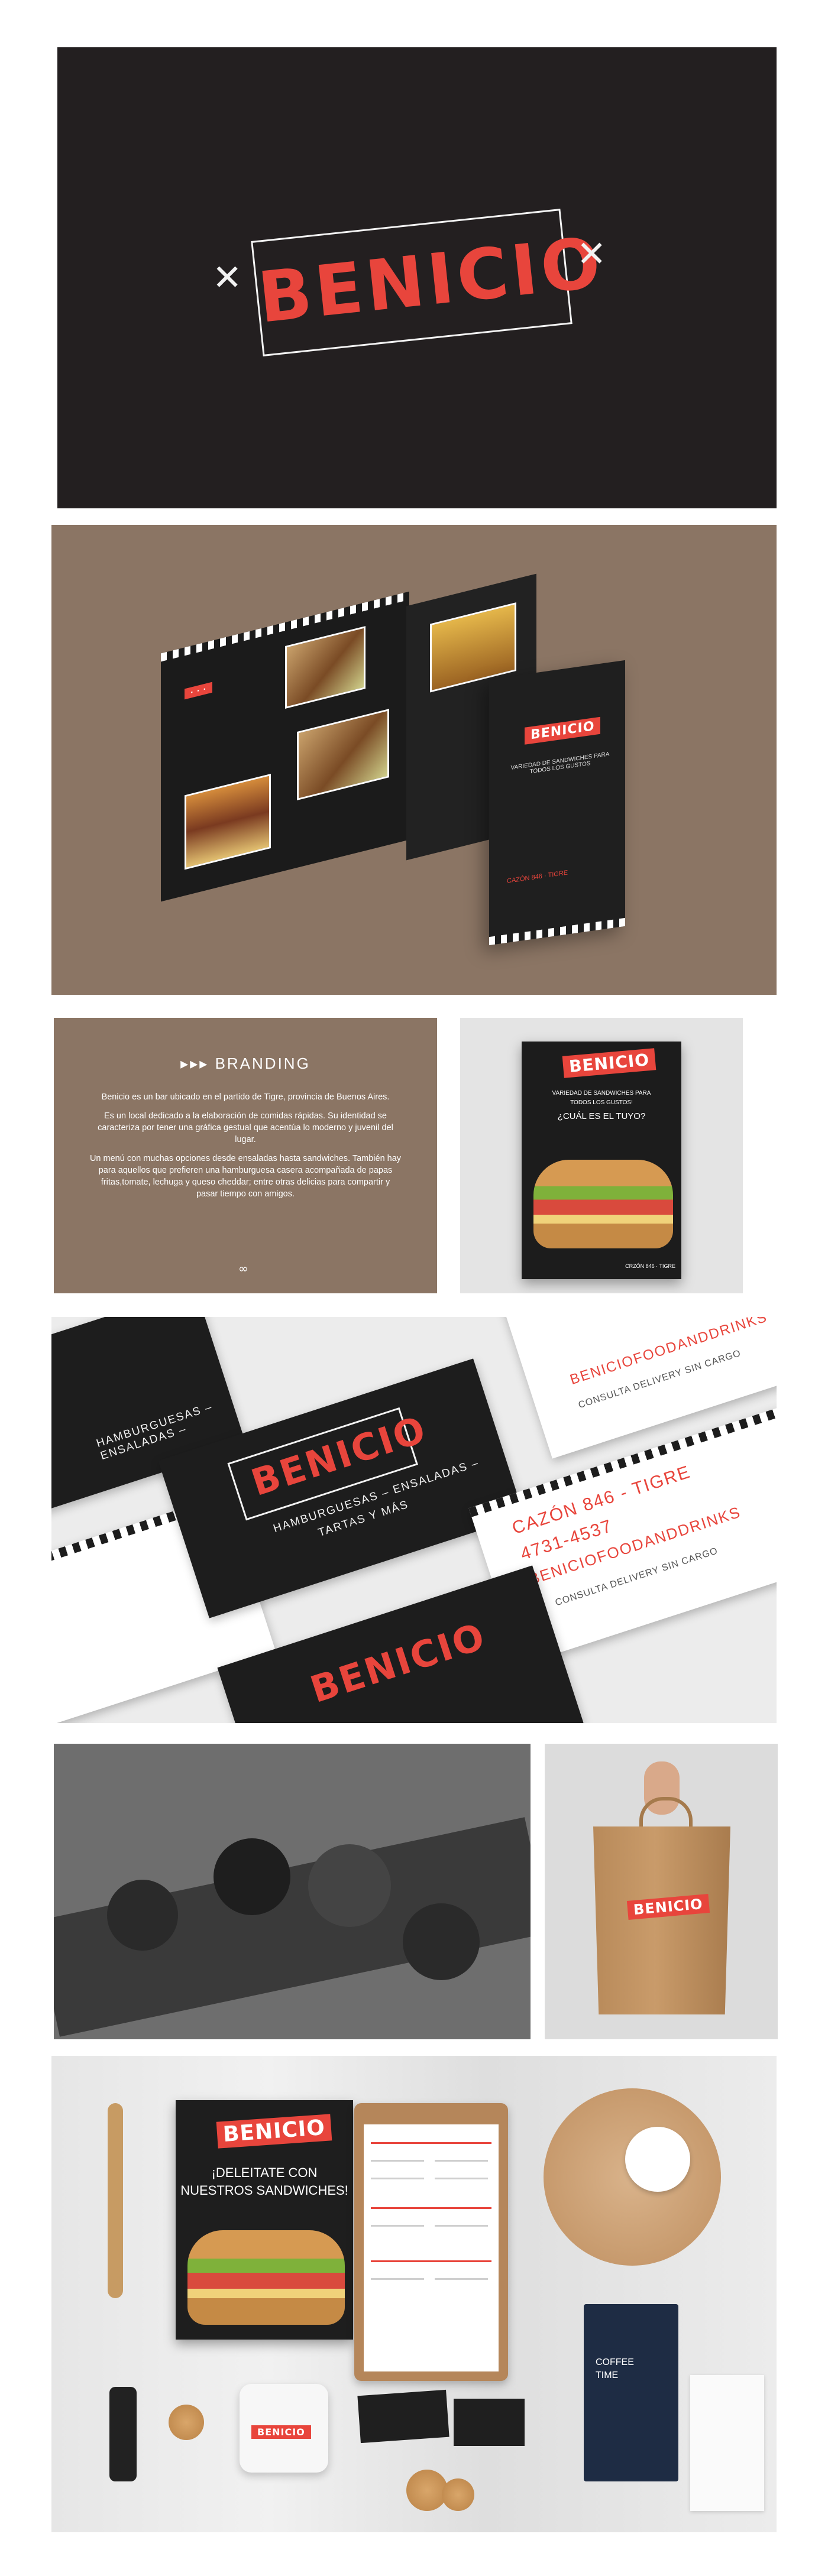  Describe the element at coordinates (186, 2422) in the screenshot. I see `cookie` at that location.